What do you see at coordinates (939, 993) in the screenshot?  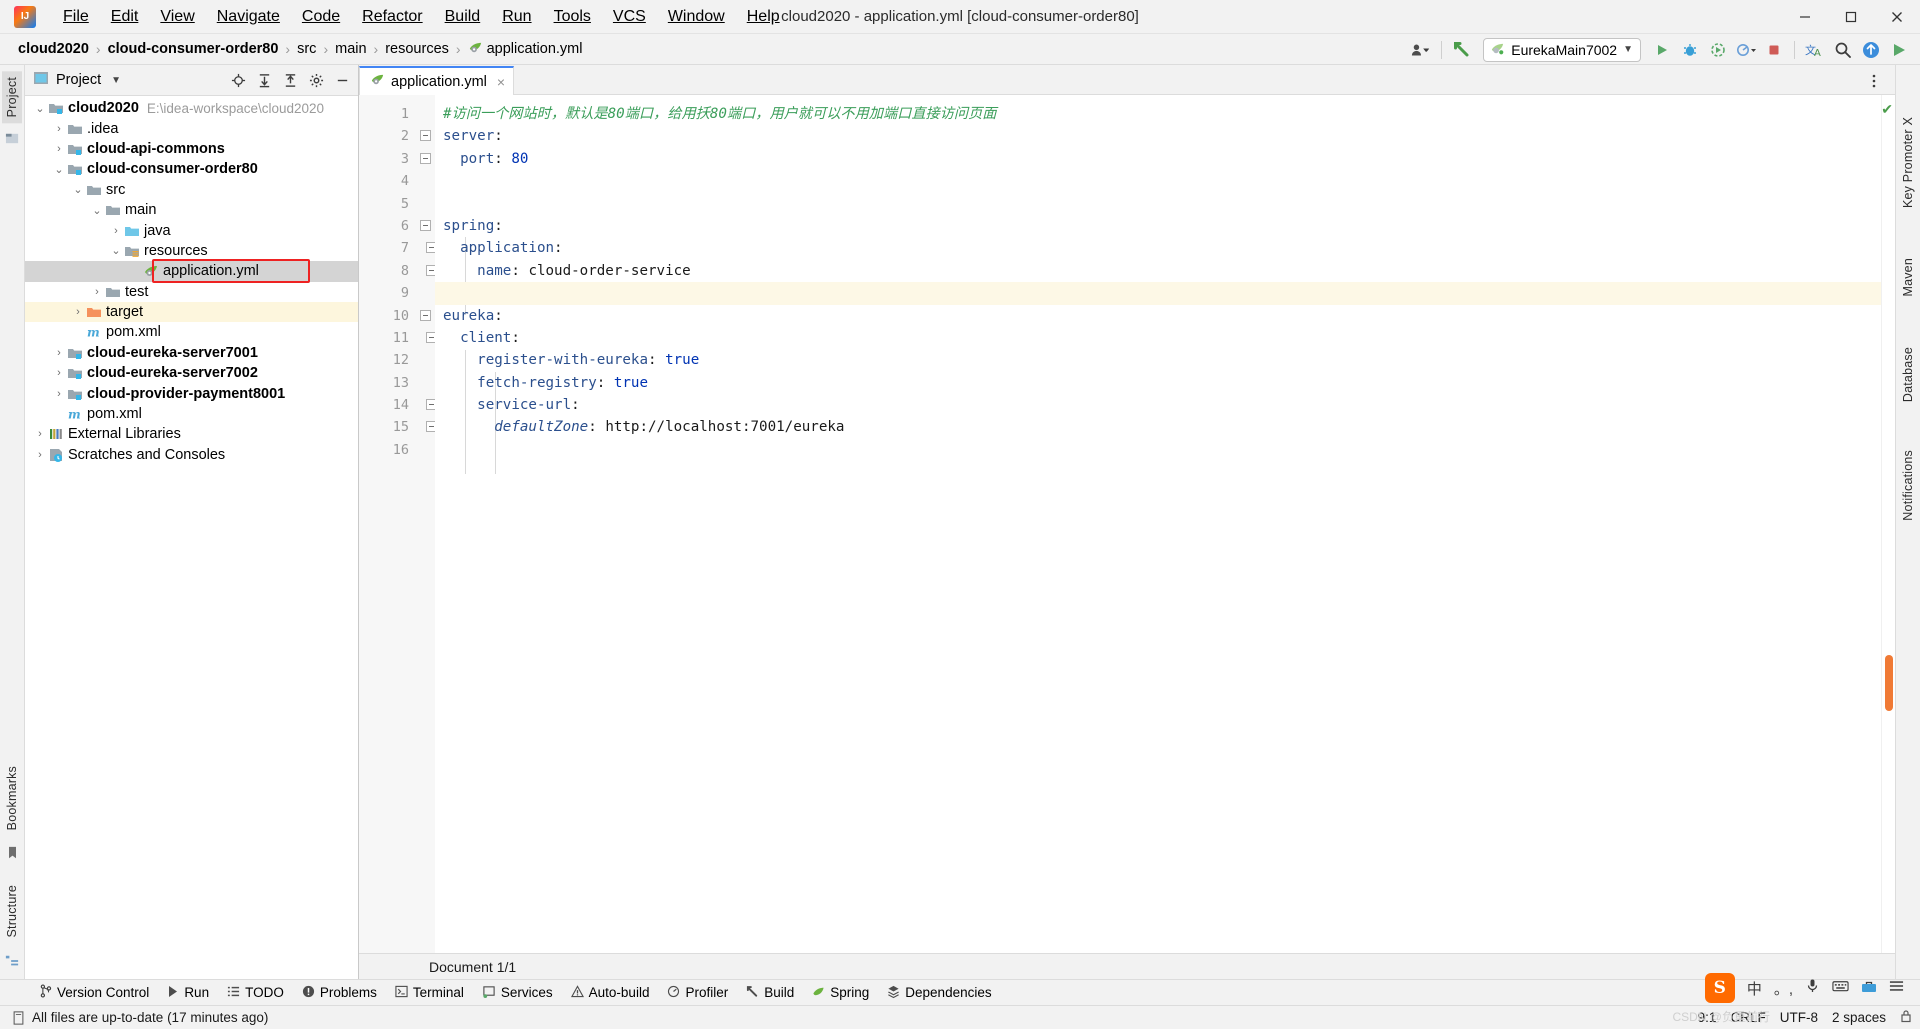 I see `tool-window-dependencies: Dependencies` at bounding box center [939, 993].